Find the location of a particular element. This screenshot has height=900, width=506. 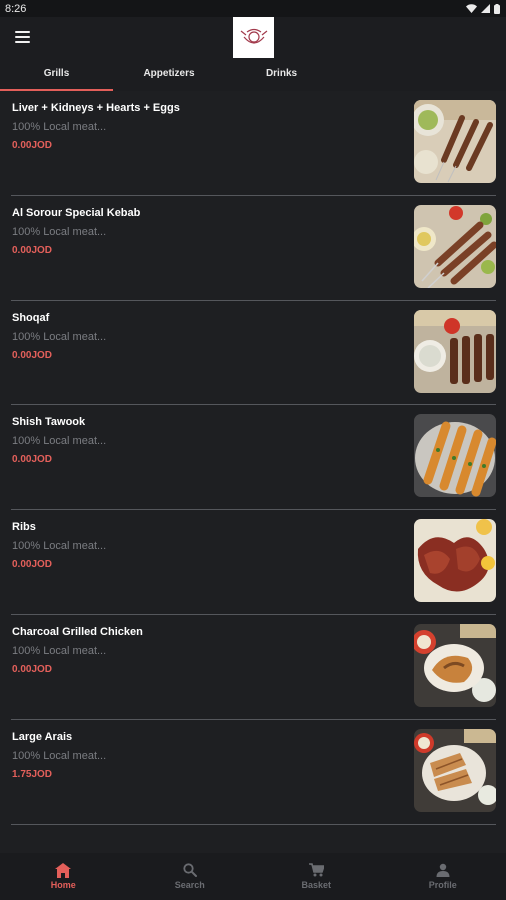

app-bar is located at coordinates (253, 39).